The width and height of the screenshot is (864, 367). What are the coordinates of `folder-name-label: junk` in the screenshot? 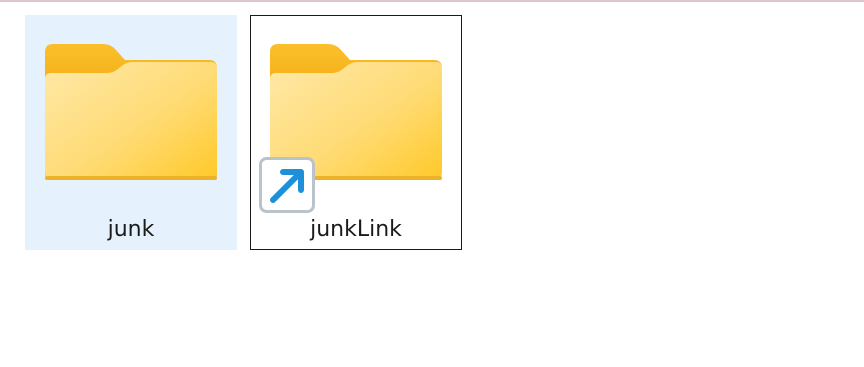 It's located at (131, 229).